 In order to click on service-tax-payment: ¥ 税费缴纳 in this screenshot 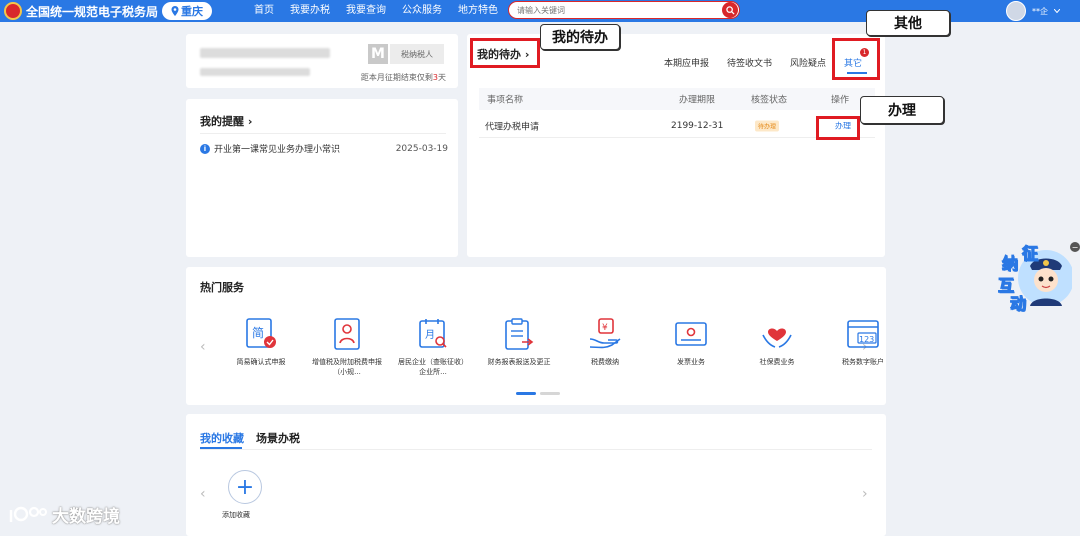, I will do `click(605, 347)`.